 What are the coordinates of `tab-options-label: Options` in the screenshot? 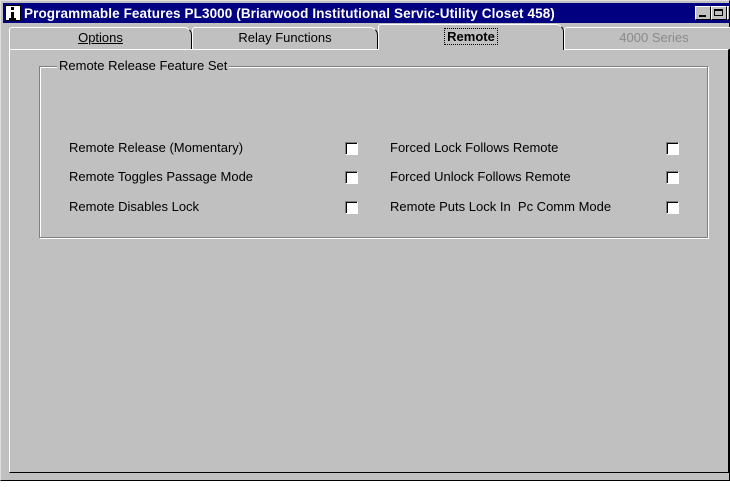 It's located at (100, 37).